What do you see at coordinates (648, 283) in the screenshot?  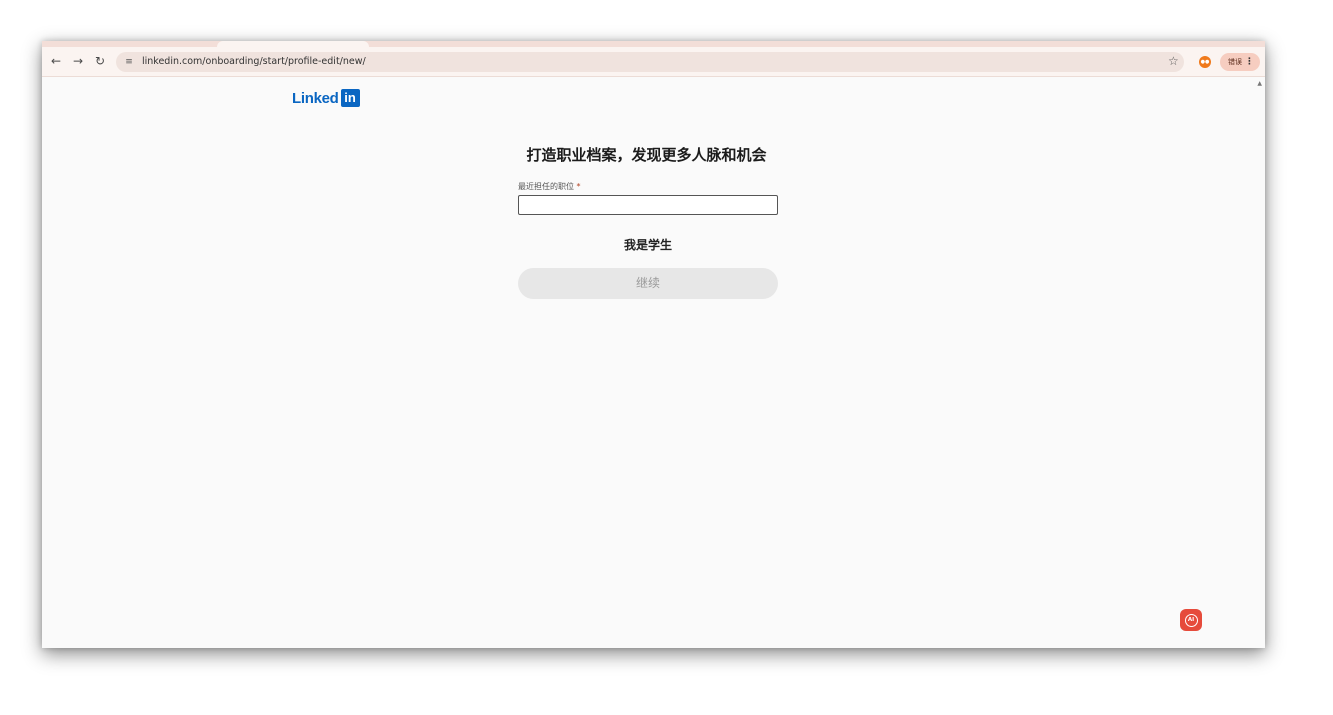 I see `continue-button: 继续` at bounding box center [648, 283].